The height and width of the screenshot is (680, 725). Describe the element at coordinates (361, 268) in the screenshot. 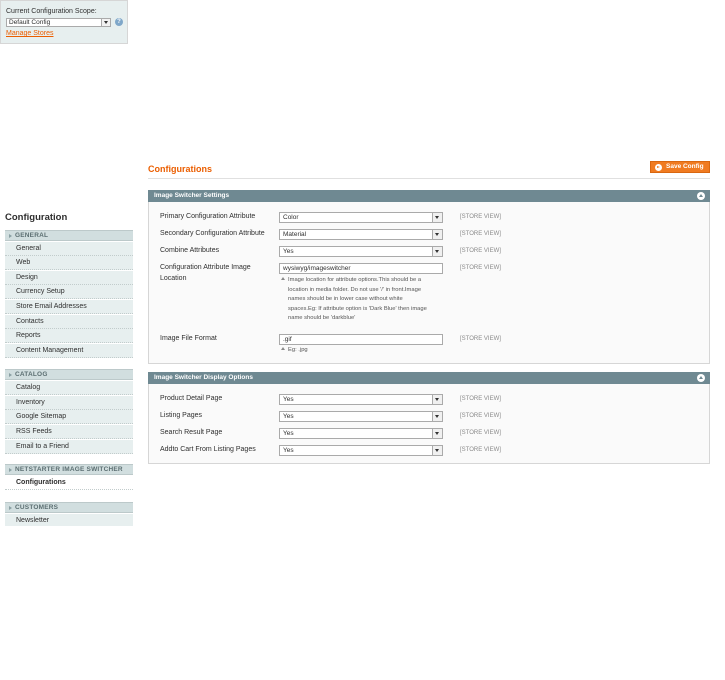

I see `image-location-input: wysiwyg/imageswitcher` at that location.